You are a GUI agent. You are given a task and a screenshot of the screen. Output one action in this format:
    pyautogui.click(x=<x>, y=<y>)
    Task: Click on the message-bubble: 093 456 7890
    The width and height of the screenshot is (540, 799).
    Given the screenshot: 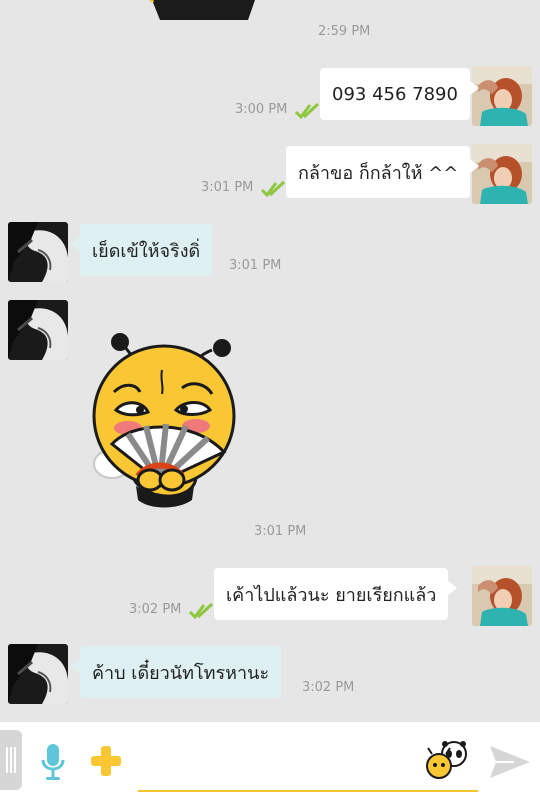 What is the action you would take?
    pyautogui.click(x=399, y=94)
    